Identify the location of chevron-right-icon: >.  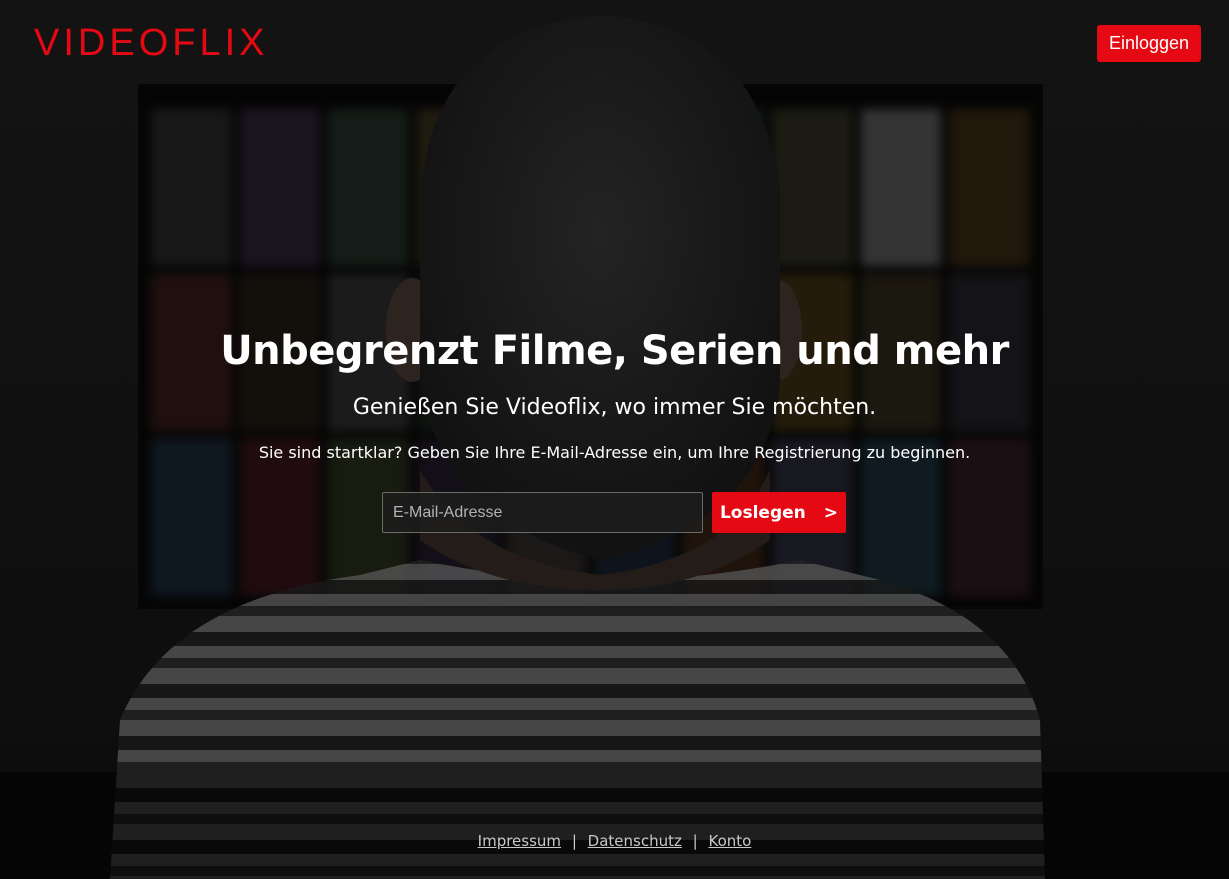
(831, 512).